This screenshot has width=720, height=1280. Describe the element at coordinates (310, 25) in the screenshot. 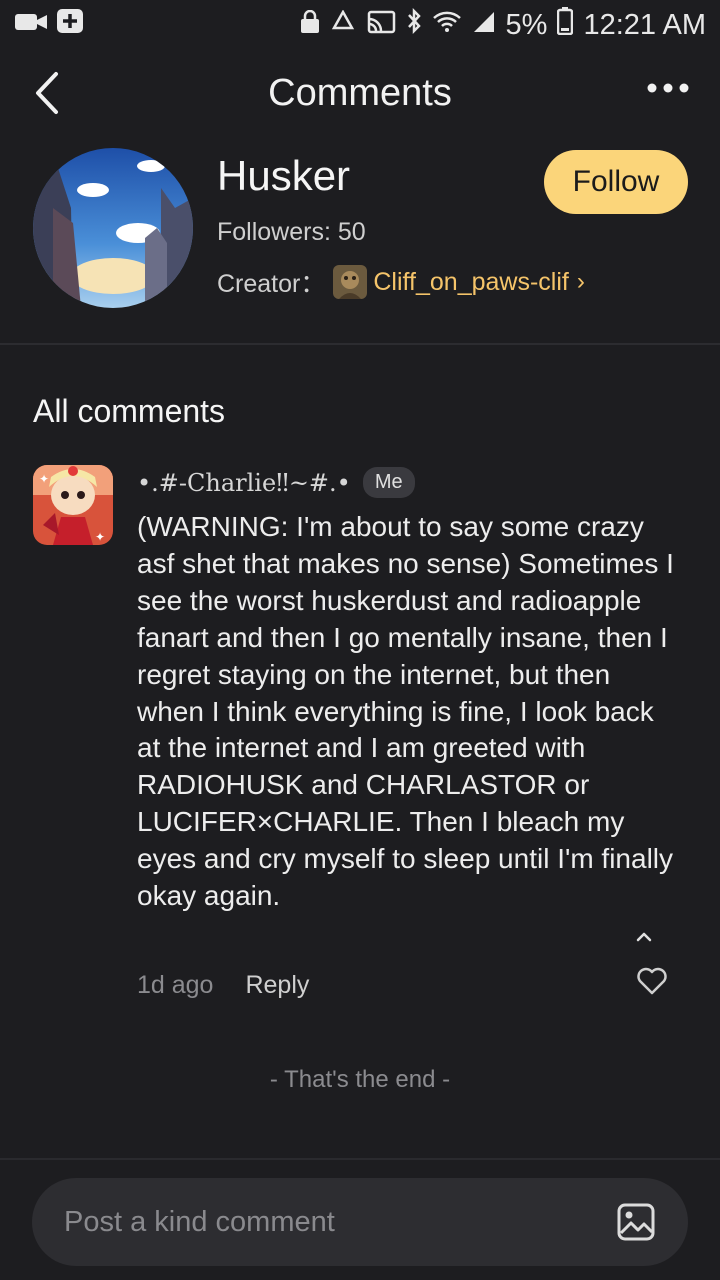

I see `lock-icon` at that location.